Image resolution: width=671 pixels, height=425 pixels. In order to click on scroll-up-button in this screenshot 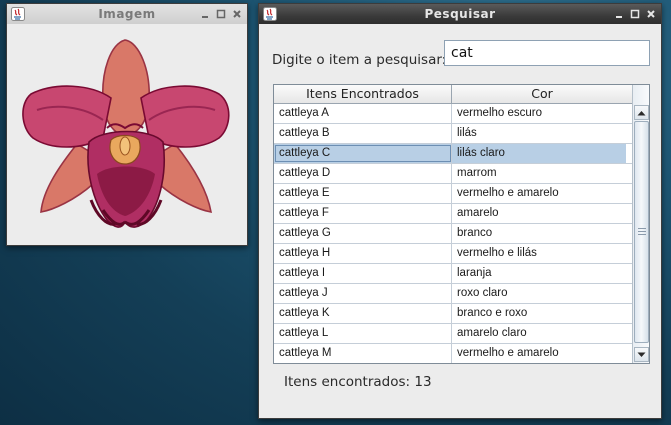, I will do `click(641, 112)`.